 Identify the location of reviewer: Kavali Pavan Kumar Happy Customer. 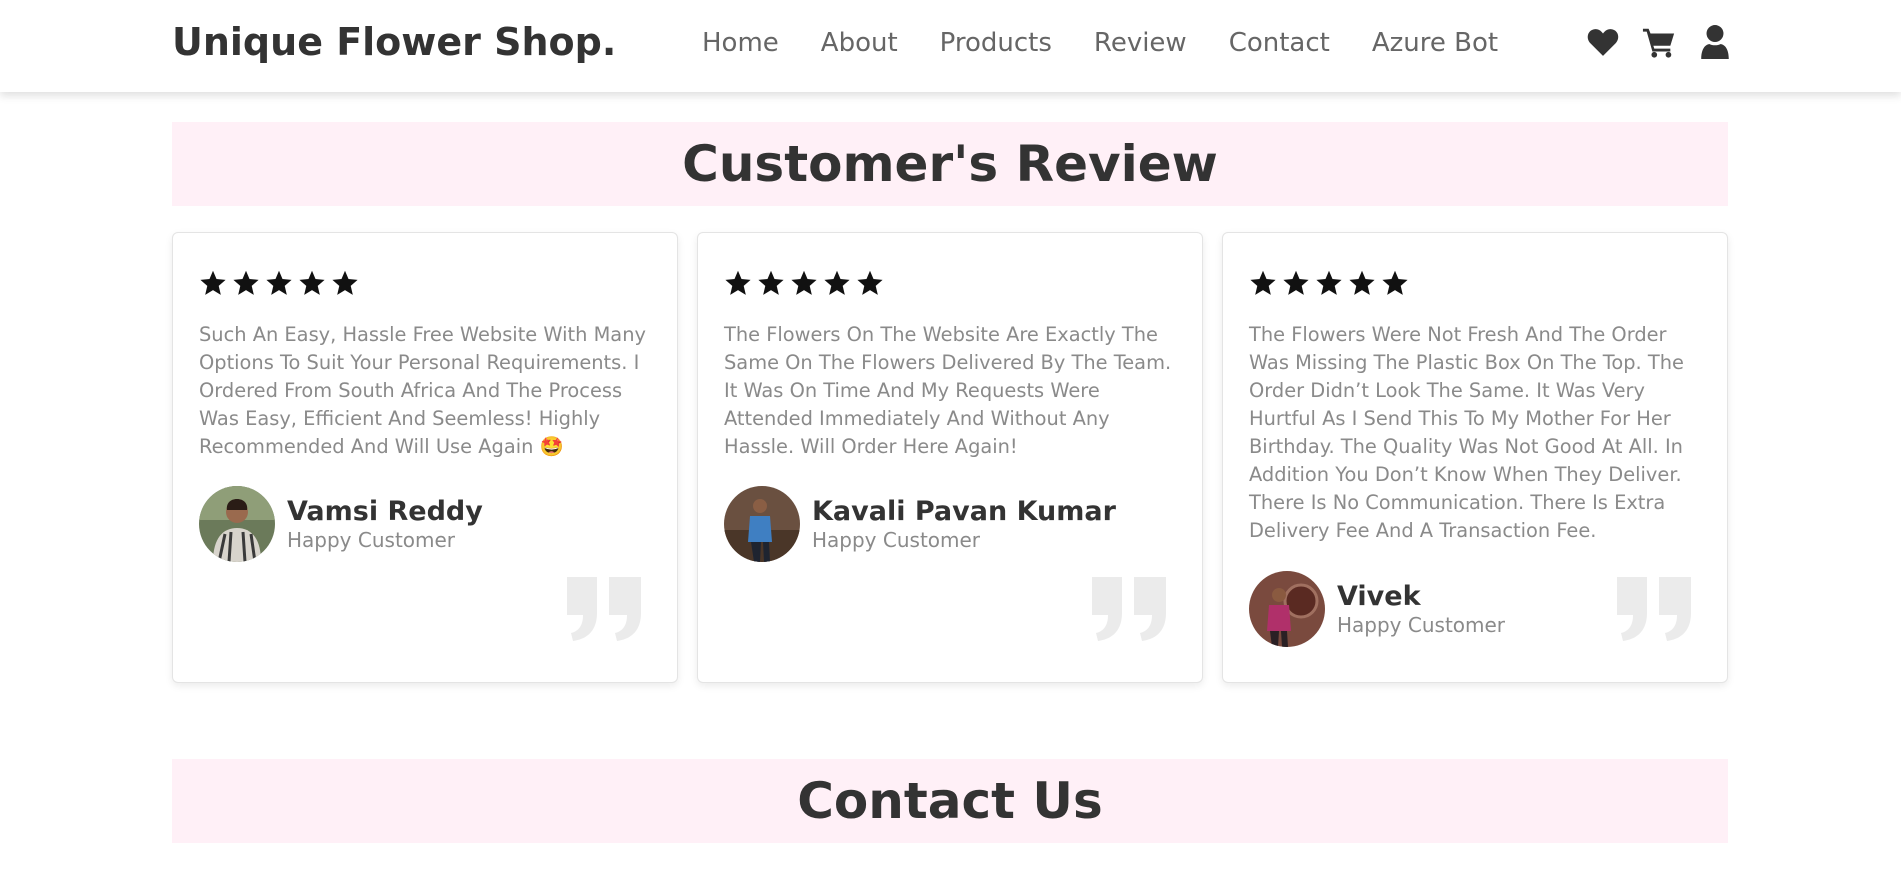
(920, 524).